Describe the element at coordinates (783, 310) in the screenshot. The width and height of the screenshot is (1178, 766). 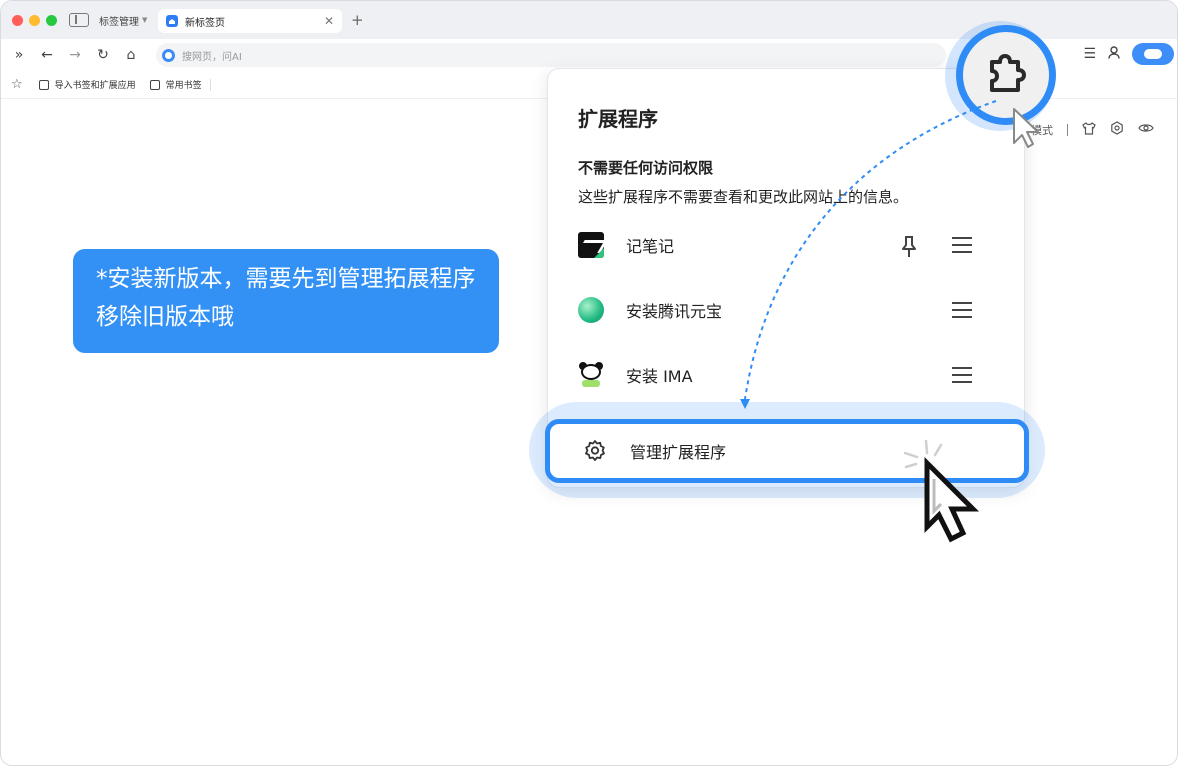
I see `extension-item: 安装腾讯元宝` at that location.